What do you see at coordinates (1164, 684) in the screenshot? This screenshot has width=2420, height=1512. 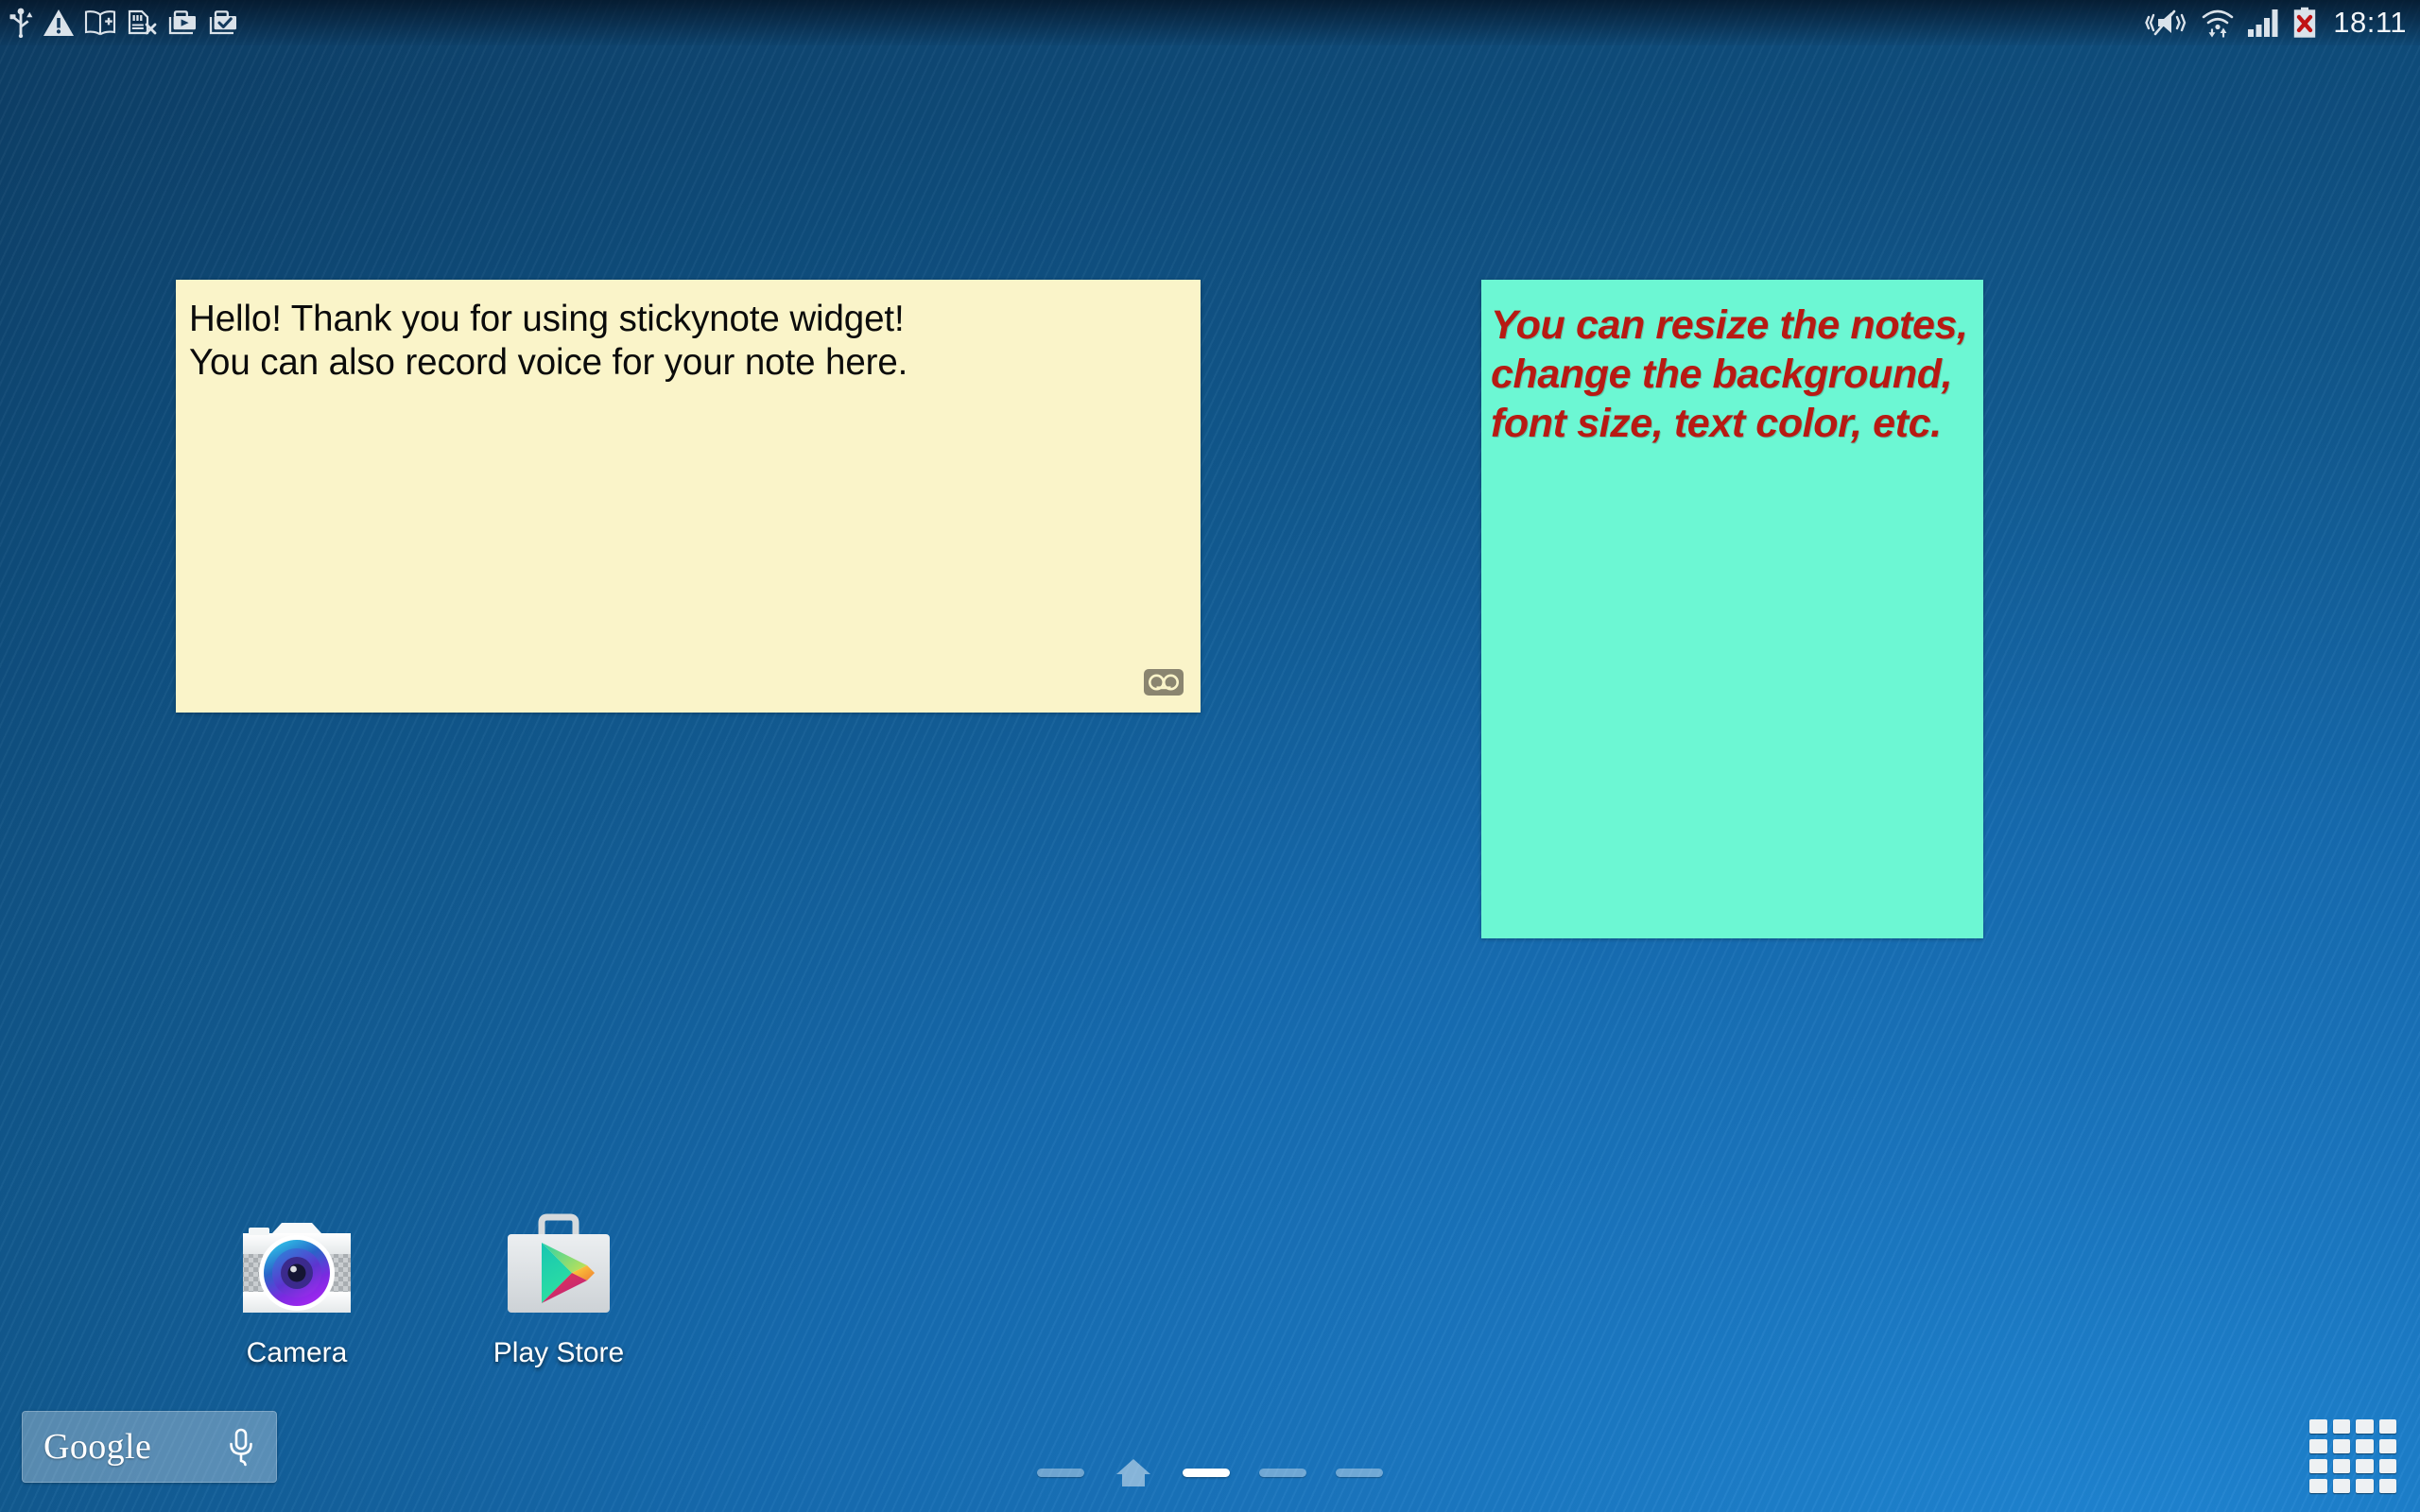 I see `voice-recorder-icon` at bounding box center [1164, 684].